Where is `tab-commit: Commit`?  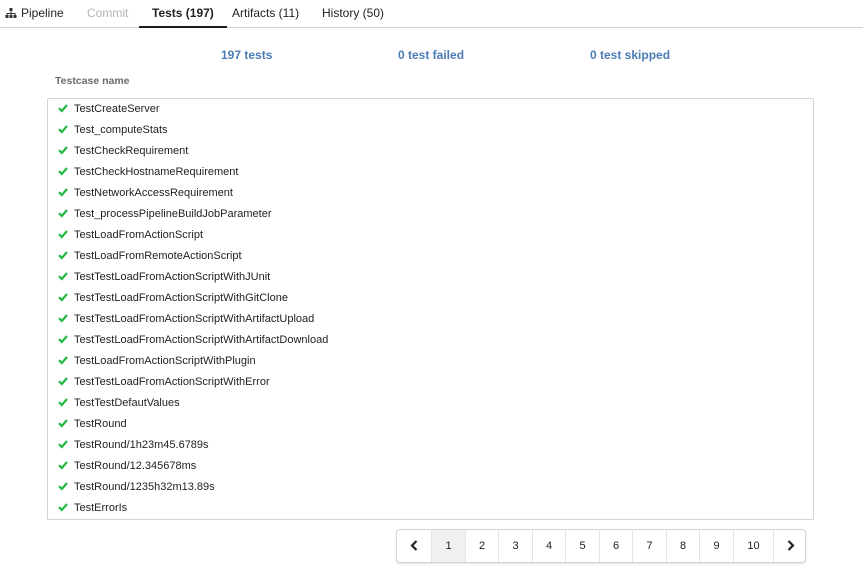
tab-commit: Commit is located at coordinates (107, 14).